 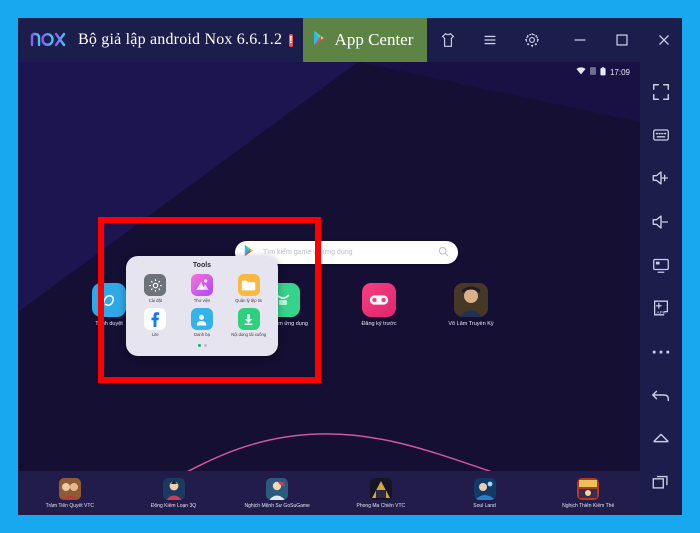 I want to click on dock-item-2: Nghịch Mệnh Sư GoSuGame, so click(x=277, y=493).